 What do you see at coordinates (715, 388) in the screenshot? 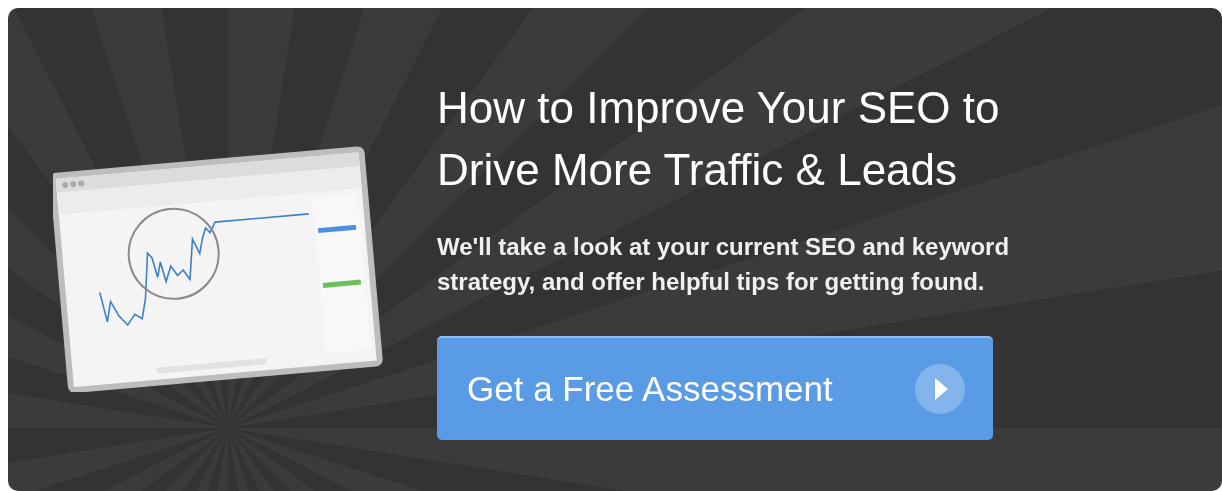
I see `assessment-button: Get a Free Assessment` at bounding box center [715, 388].